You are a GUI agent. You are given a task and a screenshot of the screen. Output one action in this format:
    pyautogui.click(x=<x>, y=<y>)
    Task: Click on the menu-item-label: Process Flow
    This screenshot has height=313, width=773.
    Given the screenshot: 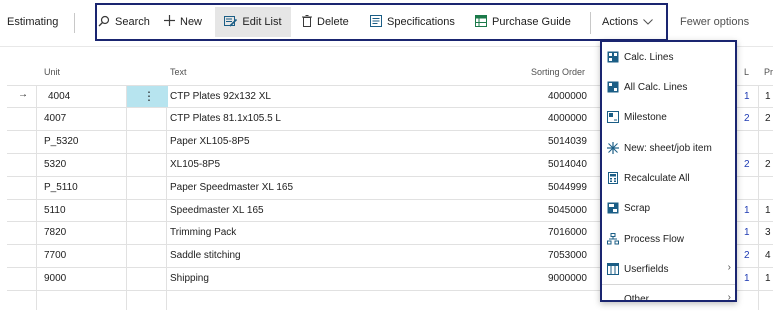 What is the action you would take?
    pyautogui.click(x=654, y=239)
    